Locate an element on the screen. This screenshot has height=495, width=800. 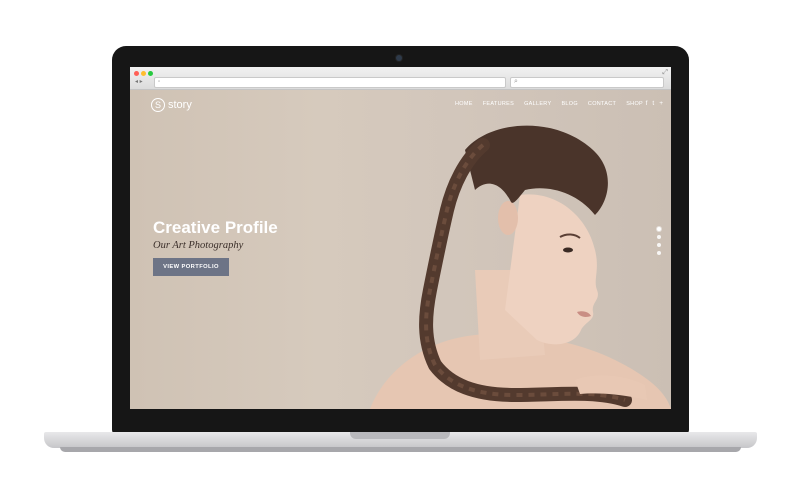
webcam is located at coordinates (399, 58).